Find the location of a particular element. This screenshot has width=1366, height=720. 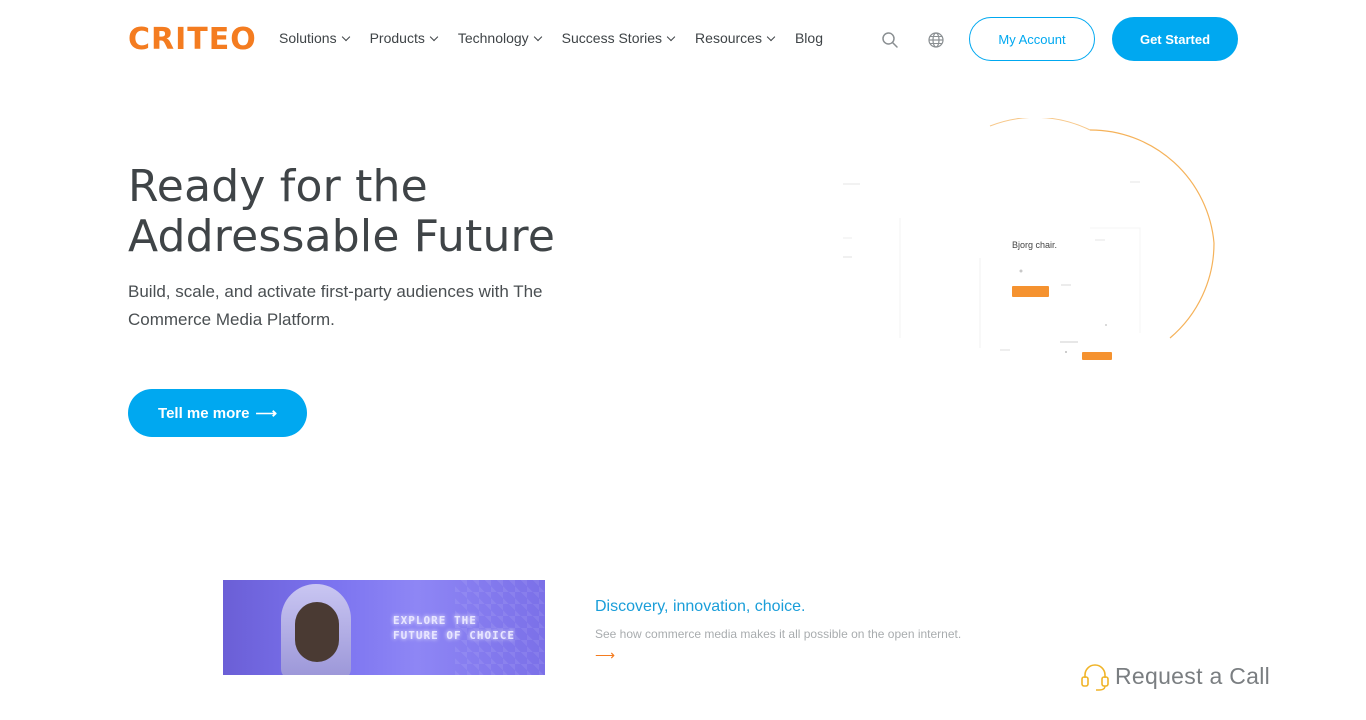

nav-item-products: Products is located at coordinates (404, 38).